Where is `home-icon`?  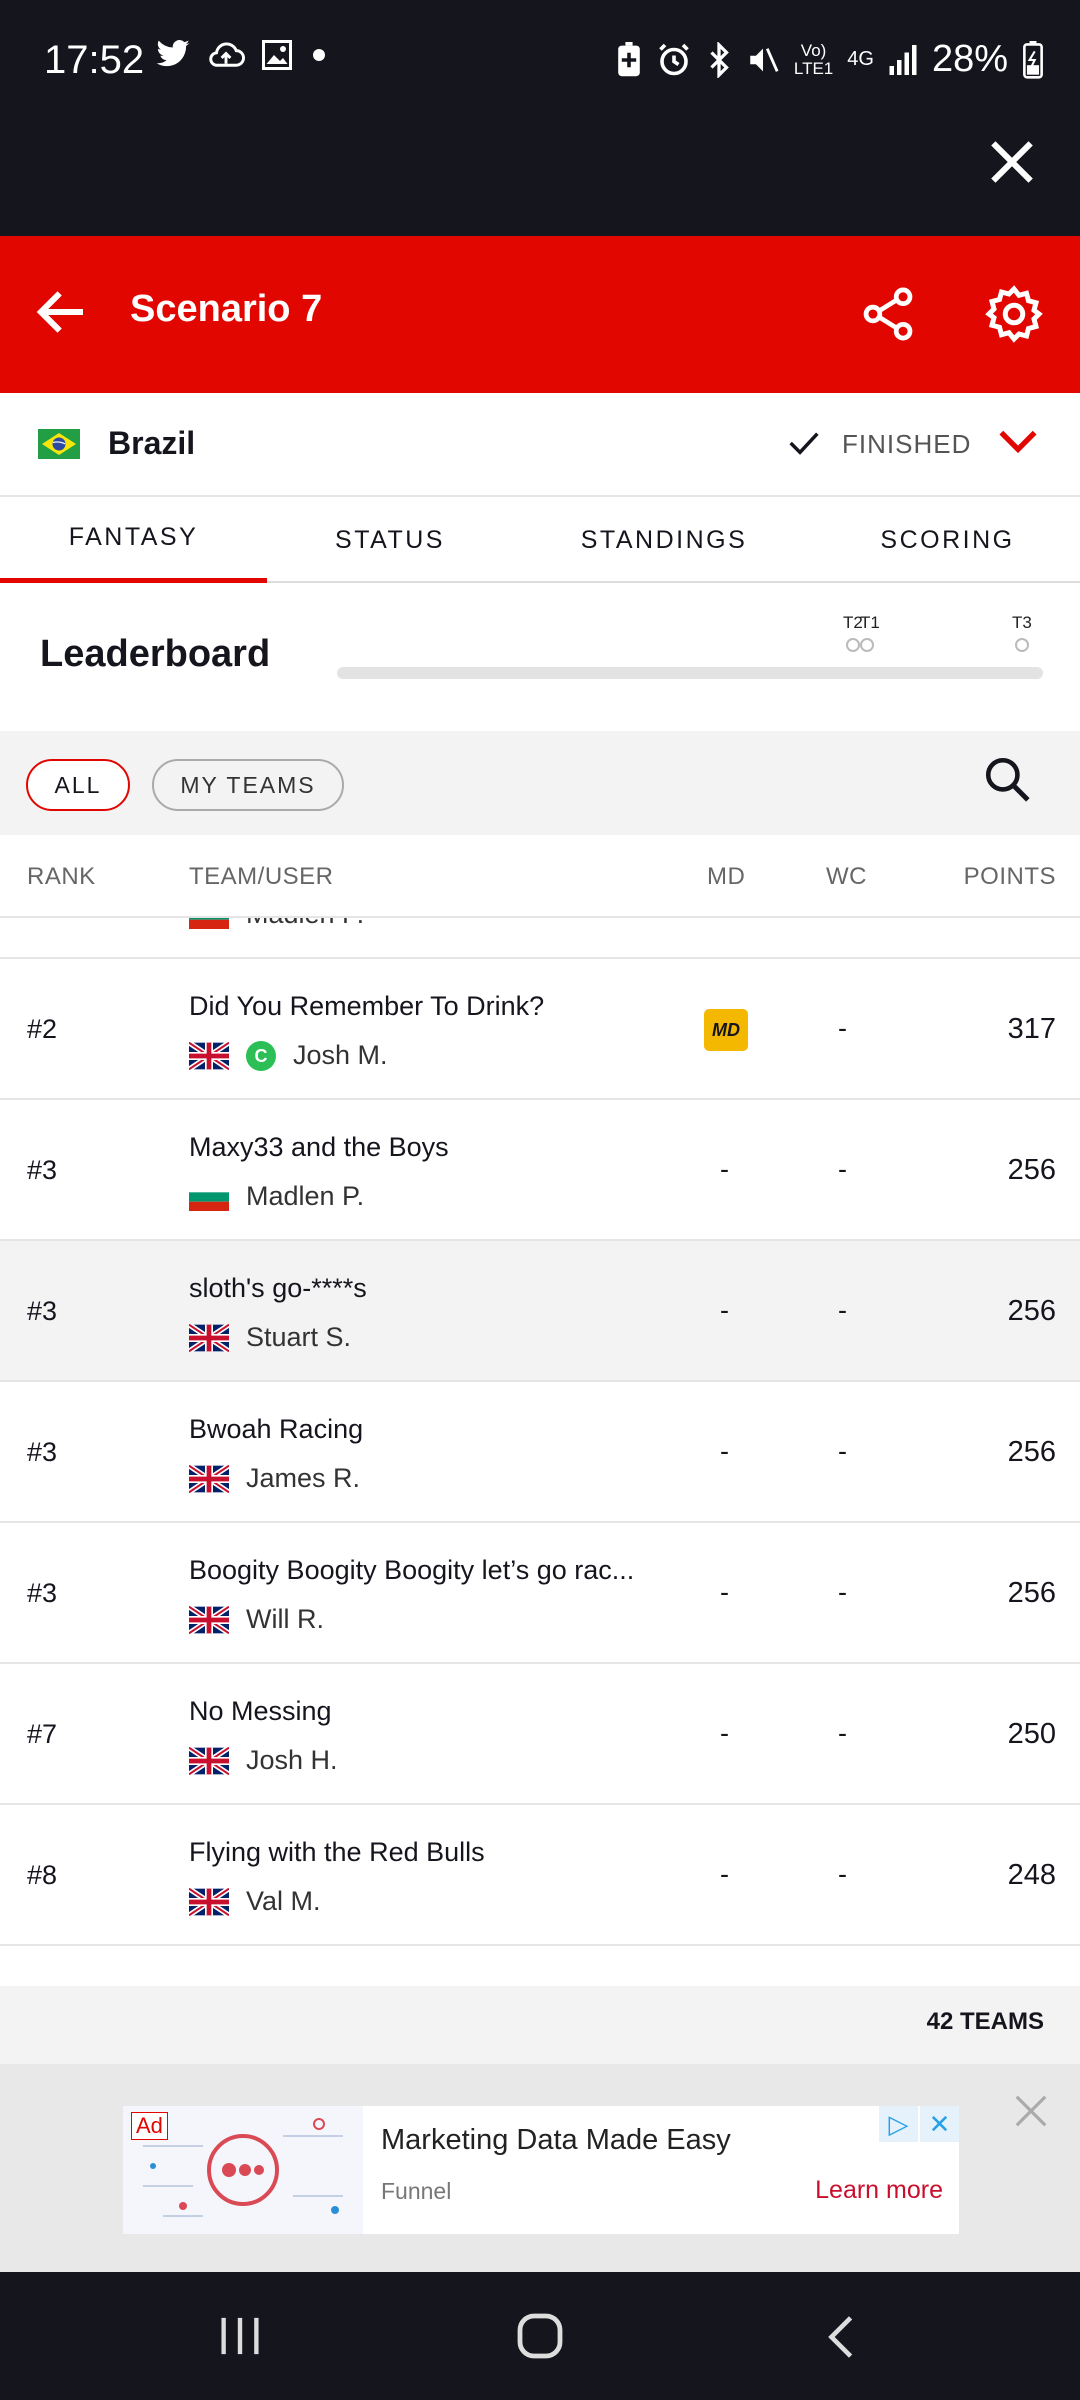 home-icon is located at coordinates (540, 2336).